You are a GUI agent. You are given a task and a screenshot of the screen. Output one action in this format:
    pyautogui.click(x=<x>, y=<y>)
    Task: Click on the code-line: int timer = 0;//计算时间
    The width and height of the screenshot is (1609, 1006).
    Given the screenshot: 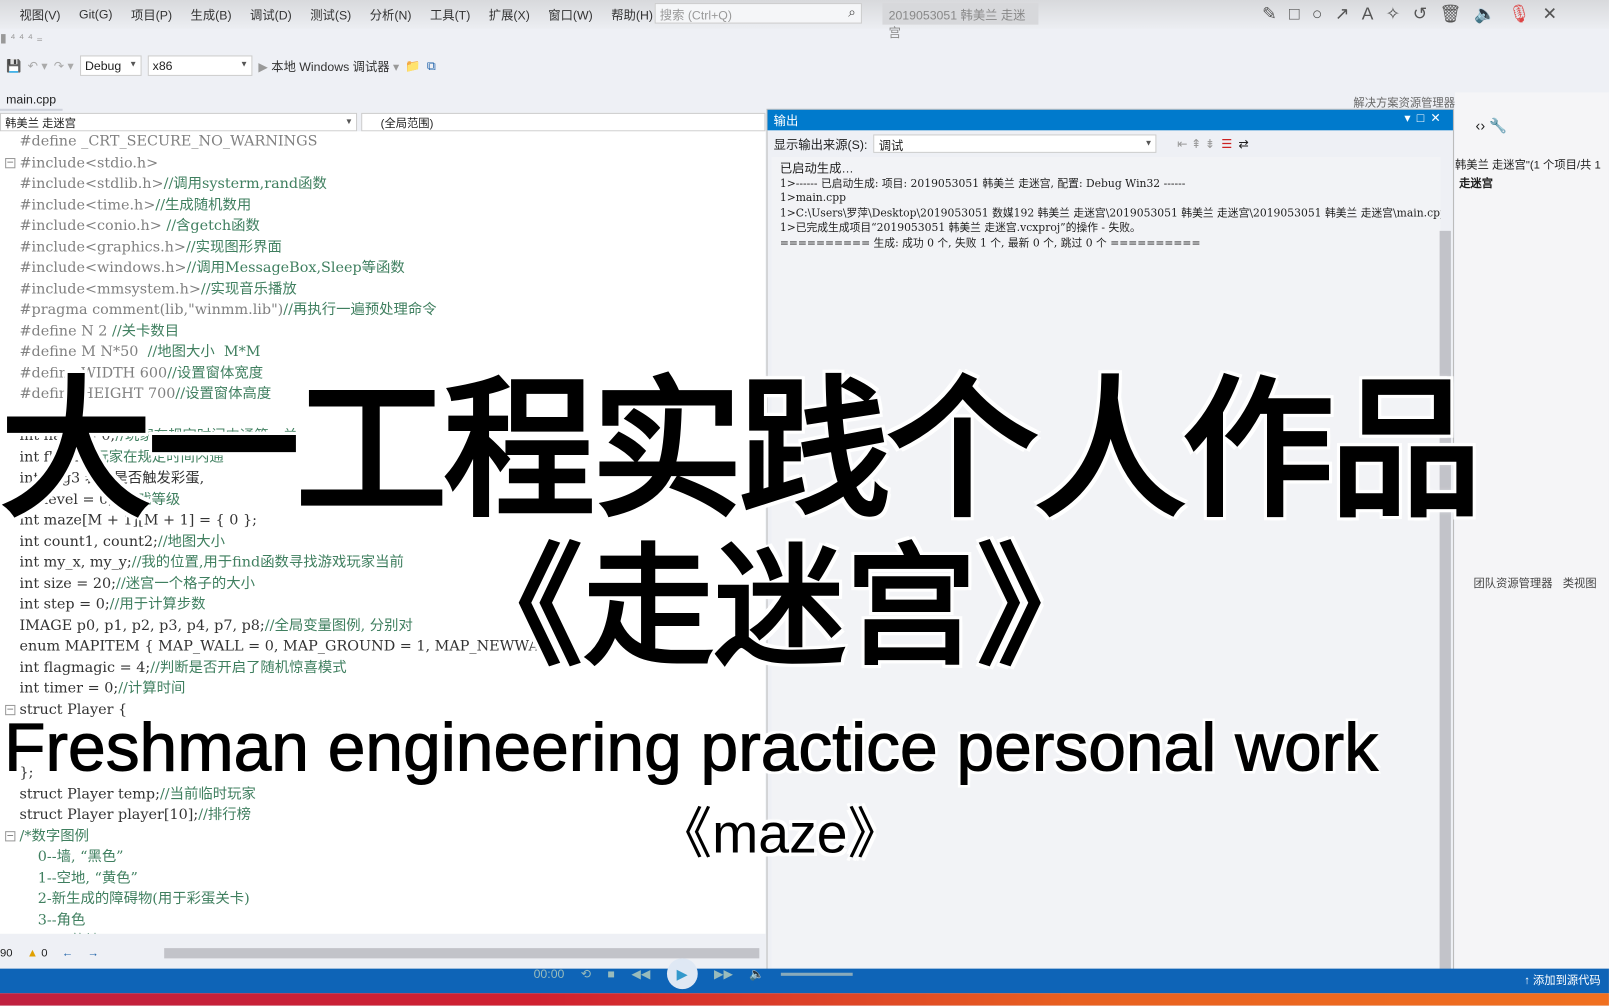 What is the action you would take?
    pyautogui.click(x=102, y=688)
    